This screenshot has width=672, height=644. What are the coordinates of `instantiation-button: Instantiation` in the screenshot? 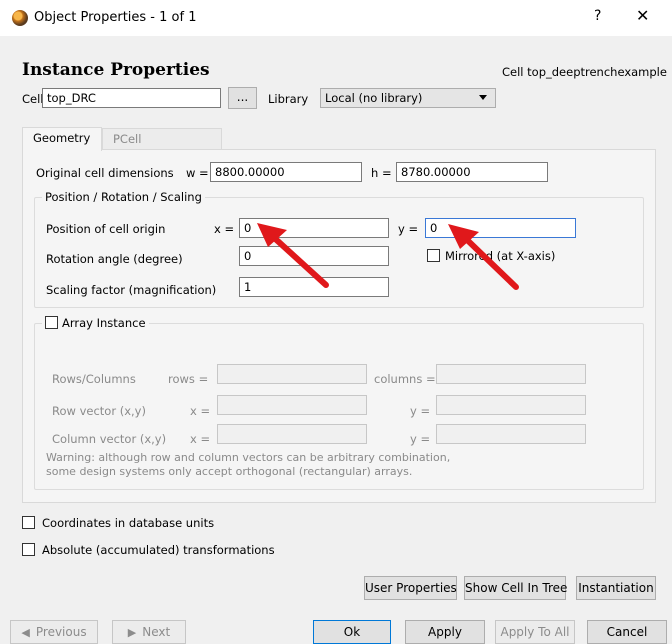 It's located at (616, 588).